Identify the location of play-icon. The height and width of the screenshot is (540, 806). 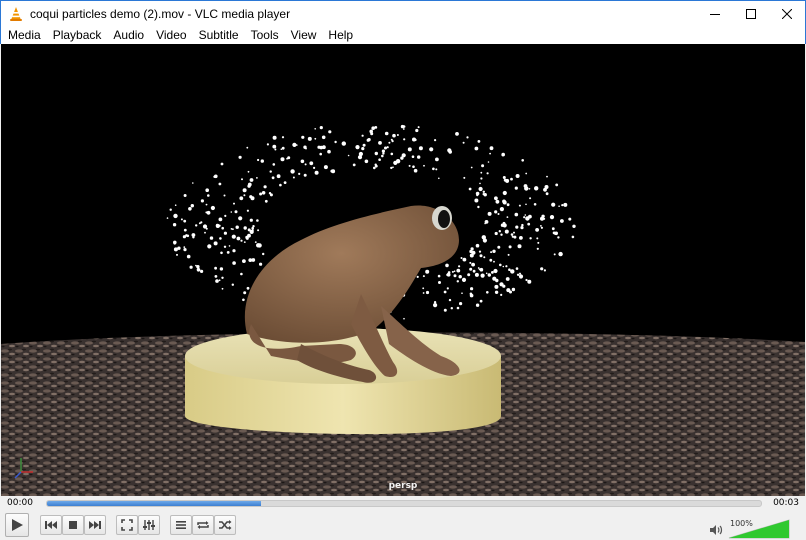
(17, 525).